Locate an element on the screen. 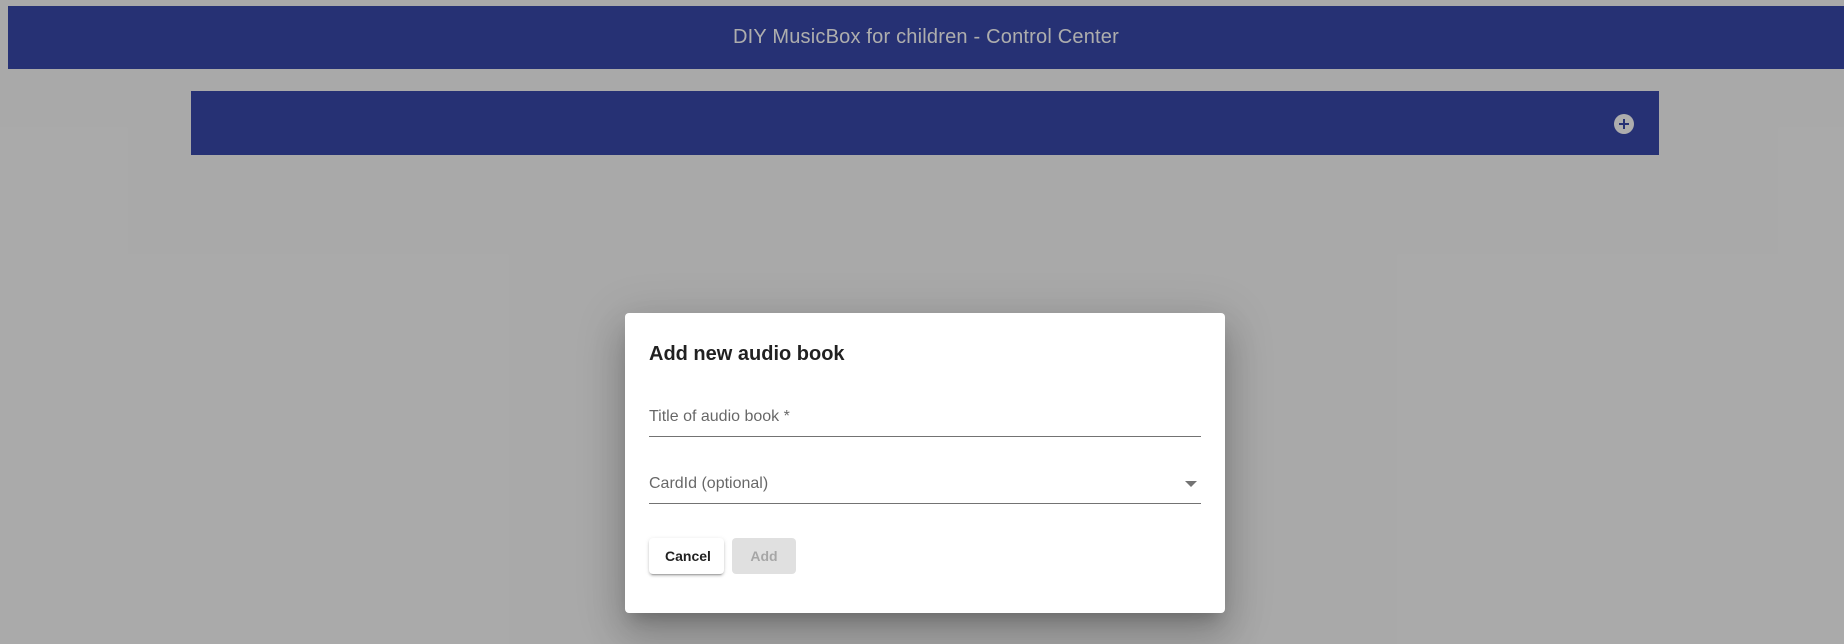 This screenshot has width=1844, height=644. title-field: Title of audio book * is located at coordinates (925, 418).